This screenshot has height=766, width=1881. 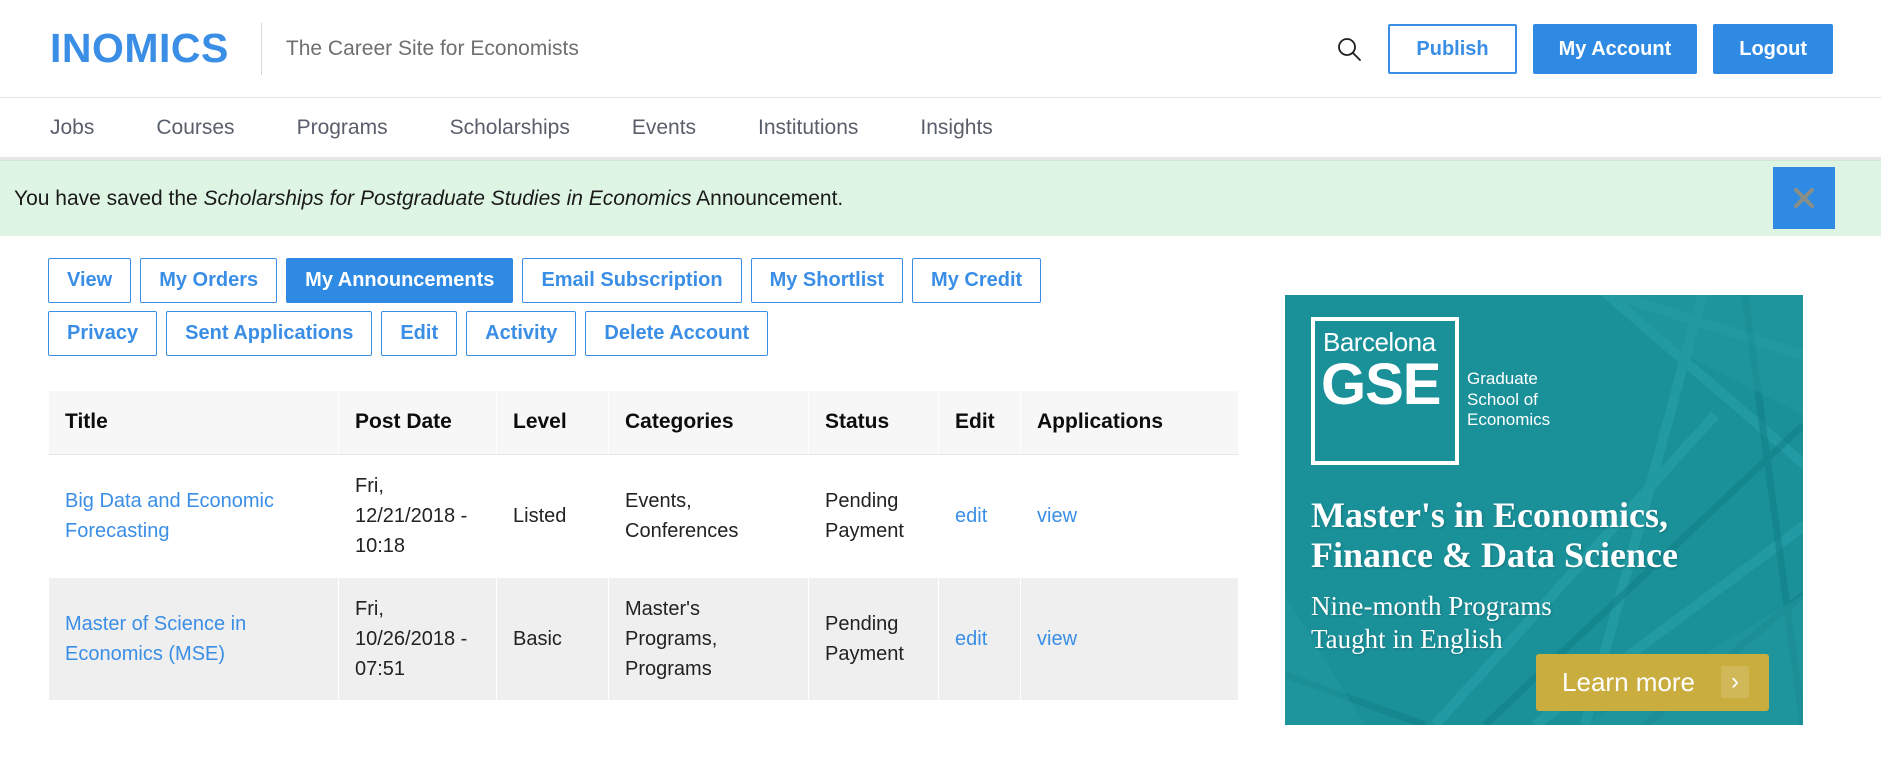 What do you see at coordinates (1381, 384) in the screenshot?
I see `gse-logo-abbr: GSE` at bounding box center [1381, 384].